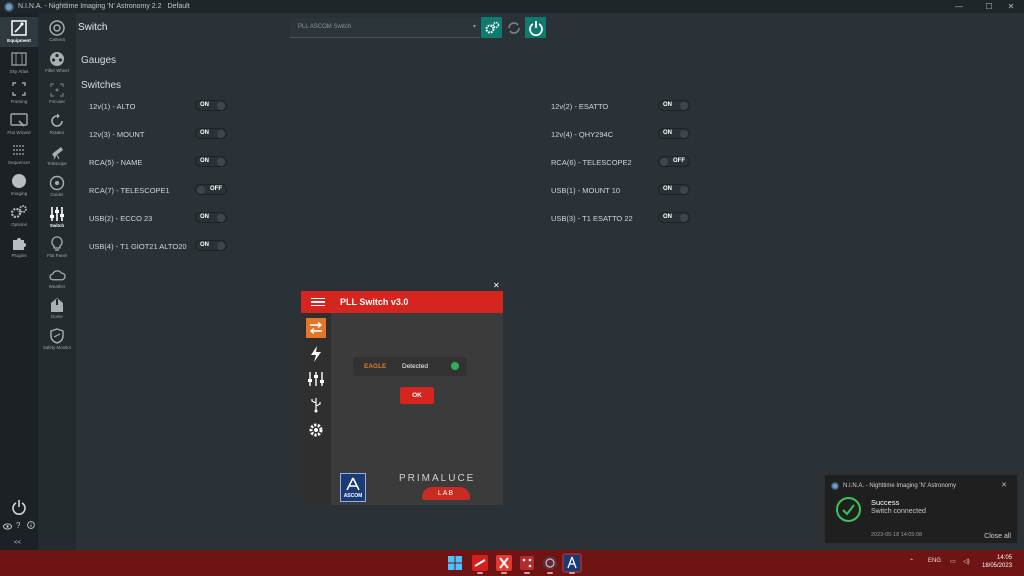 Image resolution: width=1024 pixels, height=576 pixels. What do you see at coordinates (19, 508) in the screenshot?
I see `power-icon` at bounding box center [19, 508].